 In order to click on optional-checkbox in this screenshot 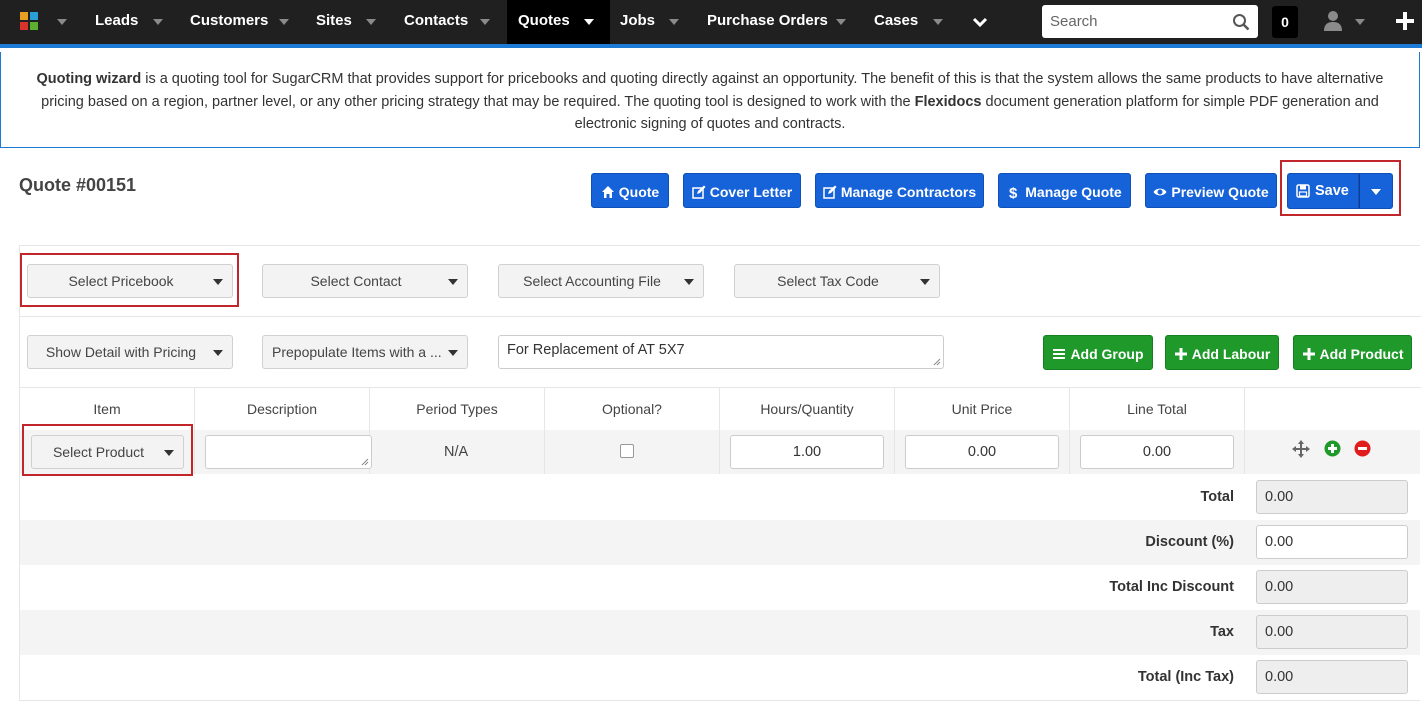, I will do `click(627, 451)`.